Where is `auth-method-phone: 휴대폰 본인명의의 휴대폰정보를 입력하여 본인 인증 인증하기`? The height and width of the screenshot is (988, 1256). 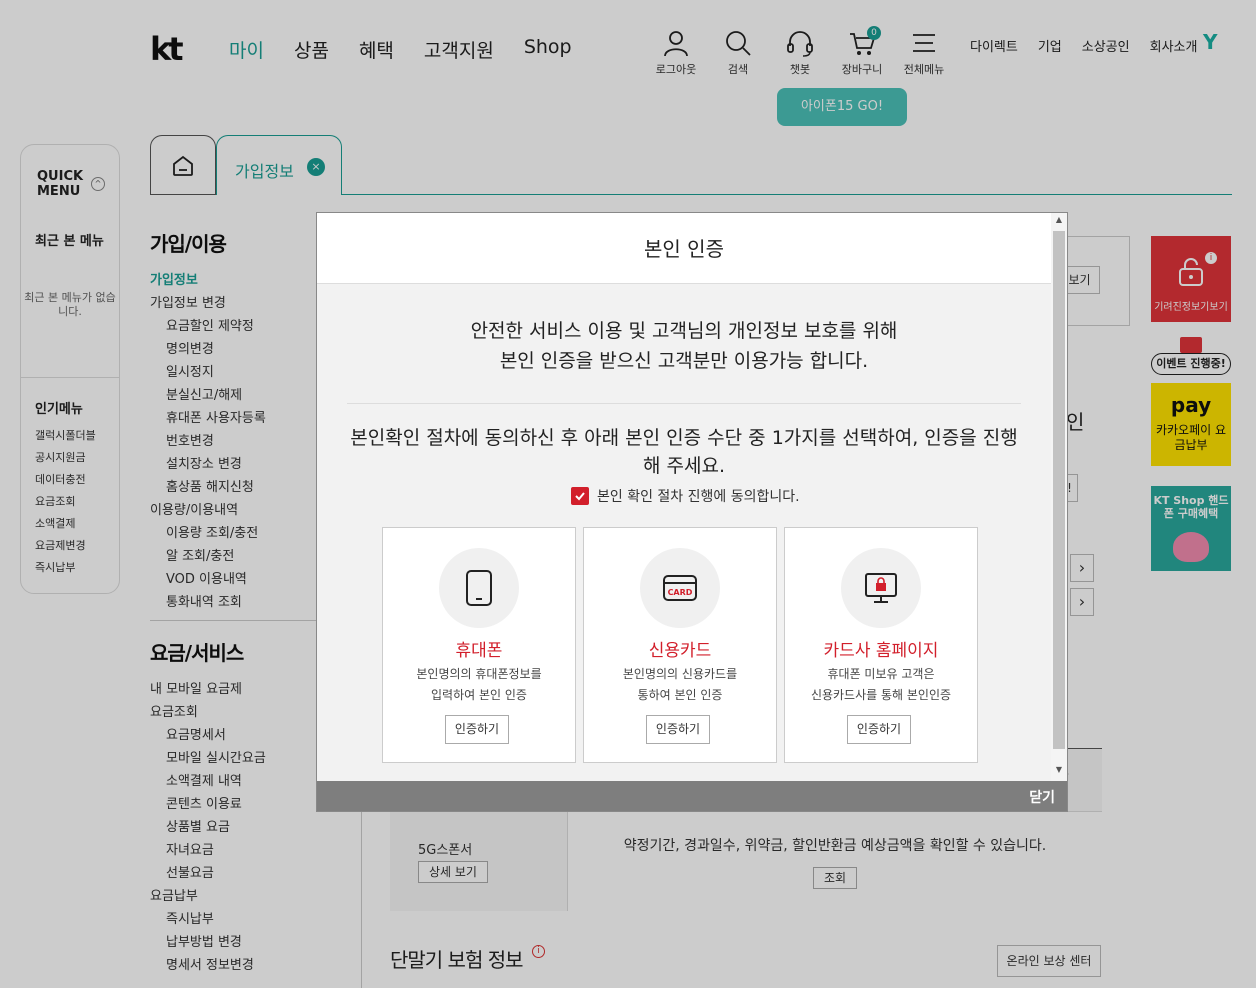
auth-method-phone: 휴대폰 본인명의의 휴대폰정보를 입력하여 본인 인증 인증하기 is located at coordinates (479, 645).